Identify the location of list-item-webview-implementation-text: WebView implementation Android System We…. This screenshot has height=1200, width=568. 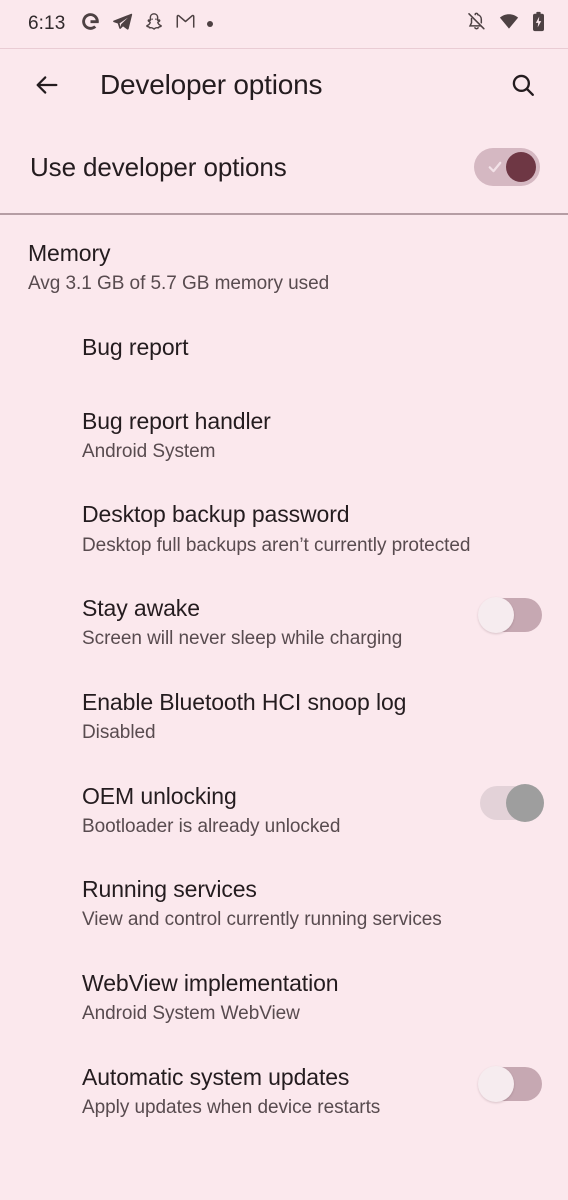
(285, 998).